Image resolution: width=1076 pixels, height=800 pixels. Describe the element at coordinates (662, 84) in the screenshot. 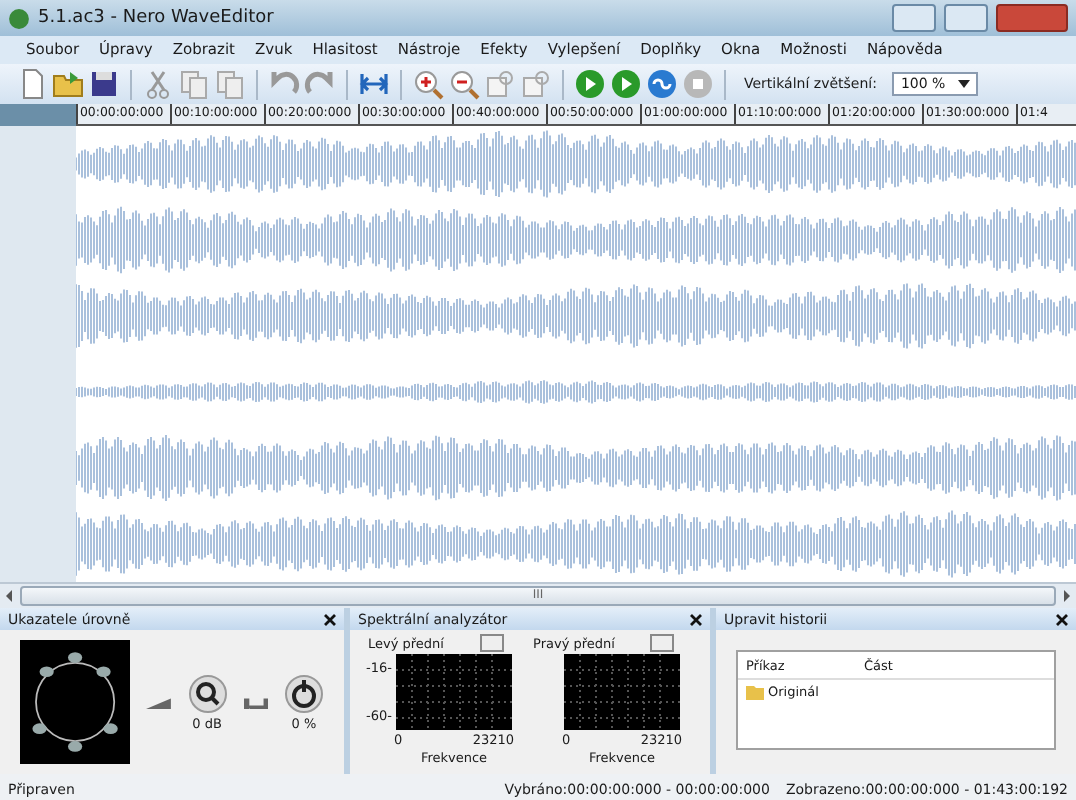

I see `loop-icon` at that location.